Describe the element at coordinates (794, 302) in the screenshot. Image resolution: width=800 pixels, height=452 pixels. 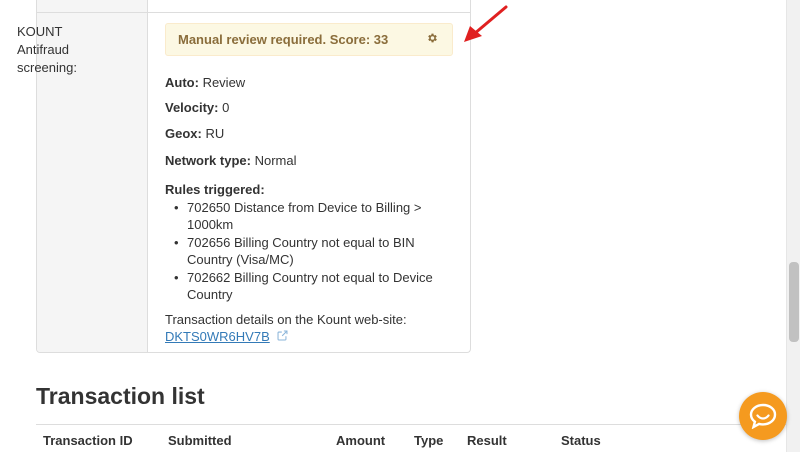
I see `scrollbar-thumb` at that location.